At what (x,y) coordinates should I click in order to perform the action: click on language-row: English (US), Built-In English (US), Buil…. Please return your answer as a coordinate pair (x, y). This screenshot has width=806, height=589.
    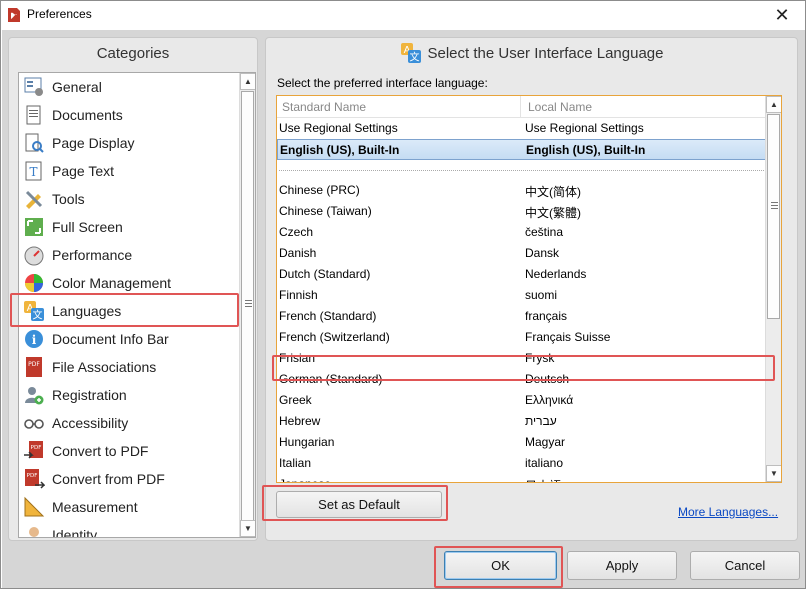
    Looking at the image, I should click on (521, 149).